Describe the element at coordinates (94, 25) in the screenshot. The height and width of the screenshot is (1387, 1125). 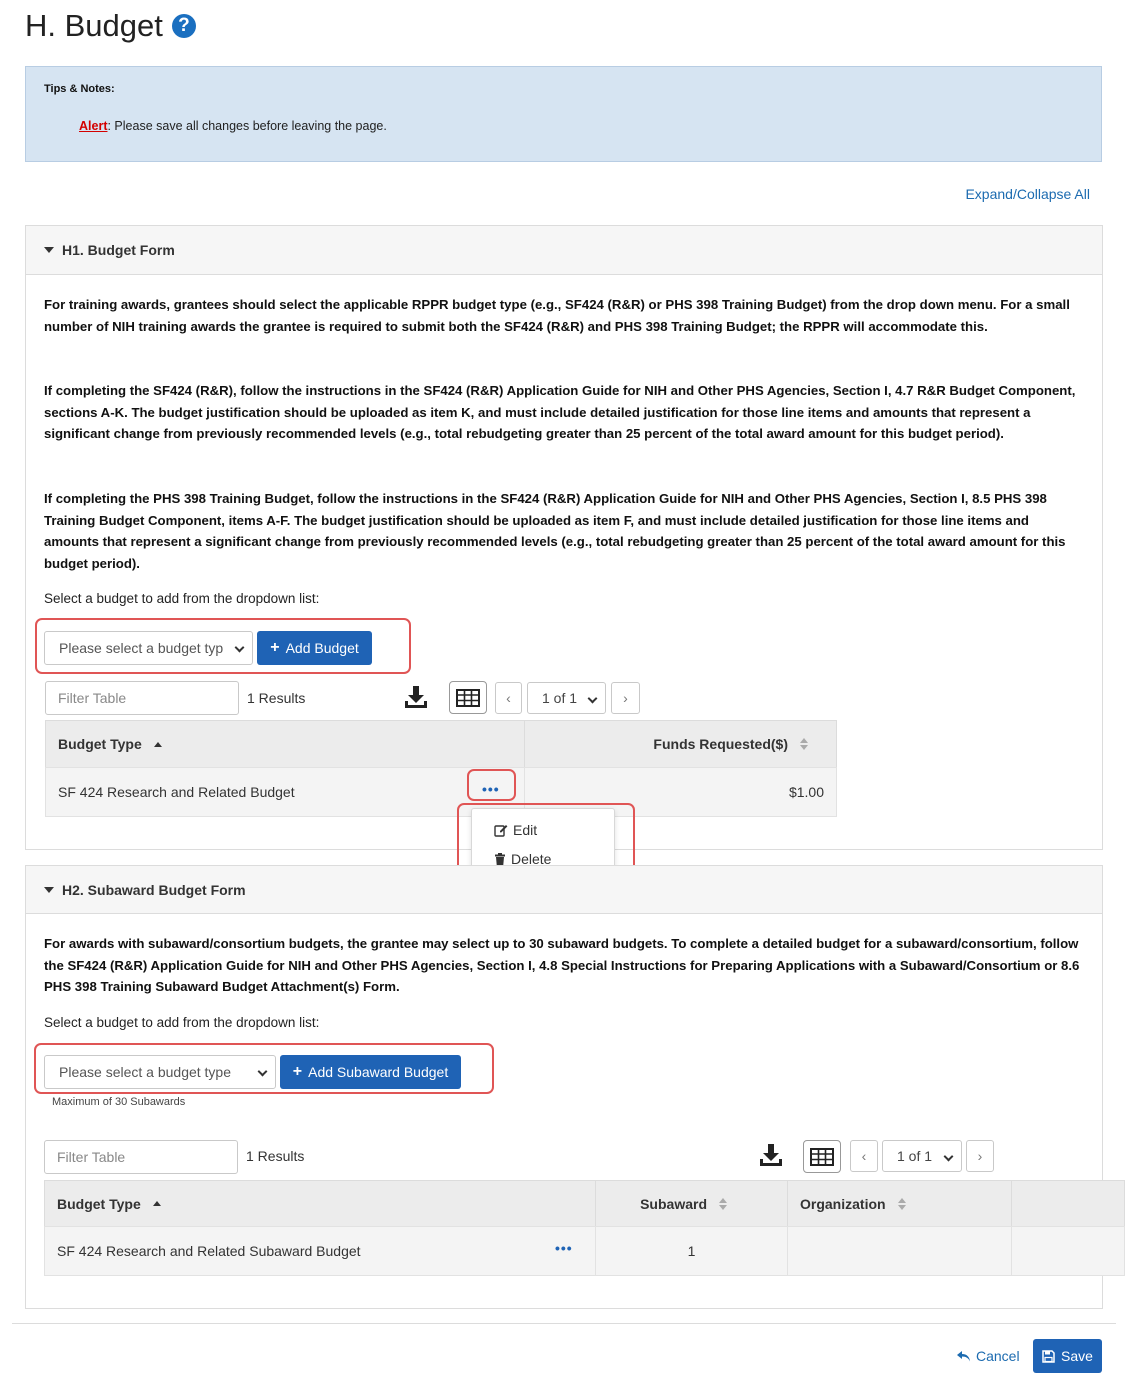
I see `page-title-text: H. Budget` at that location.